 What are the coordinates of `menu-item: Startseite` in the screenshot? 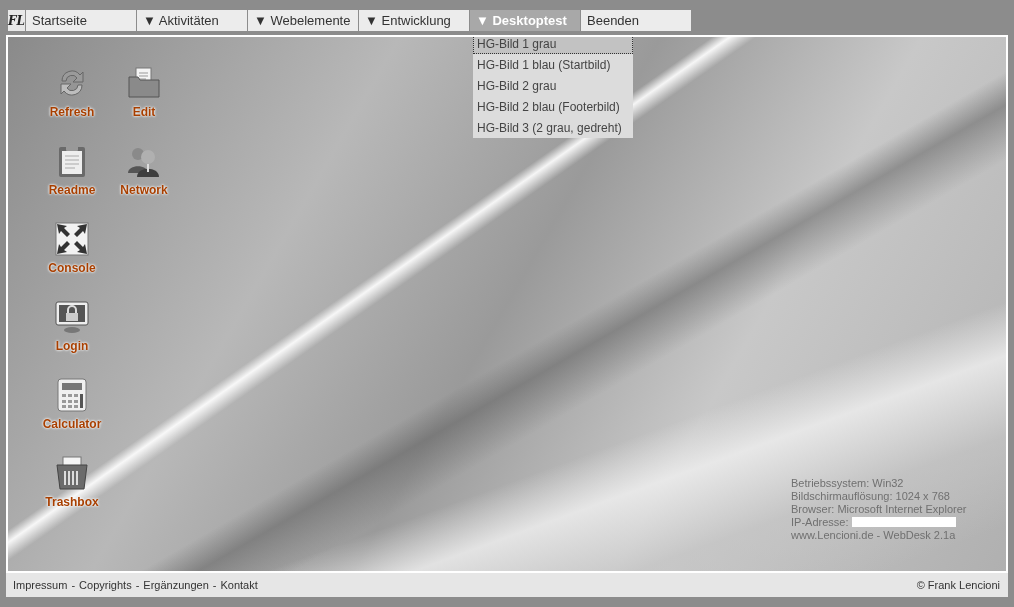 It's located at (81, 20).